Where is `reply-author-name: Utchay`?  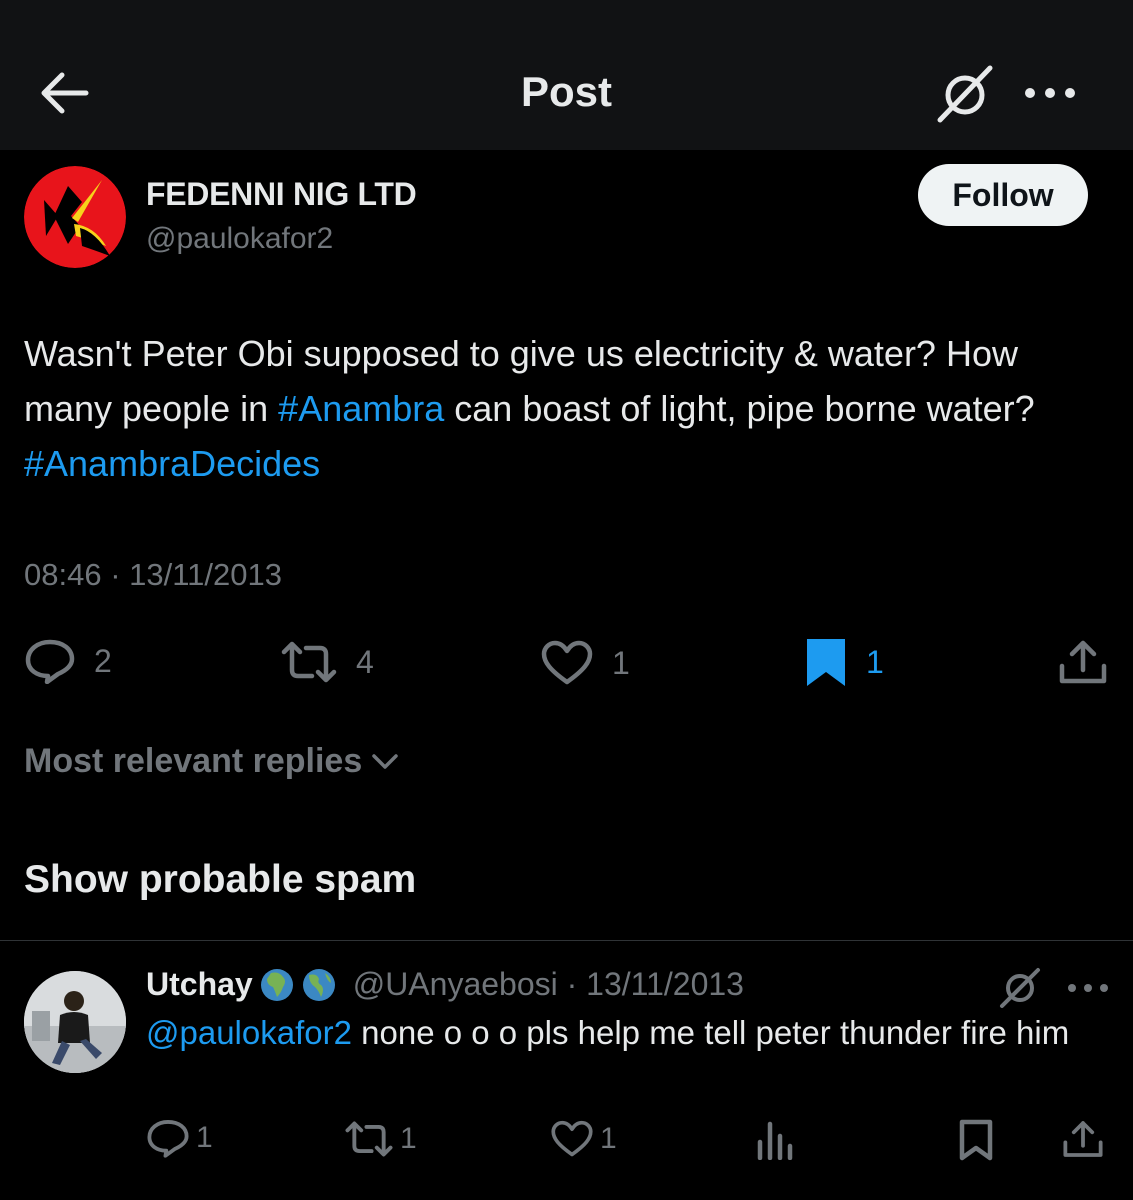
reply-author-name: Utchay is located at coordinates (199, 984).